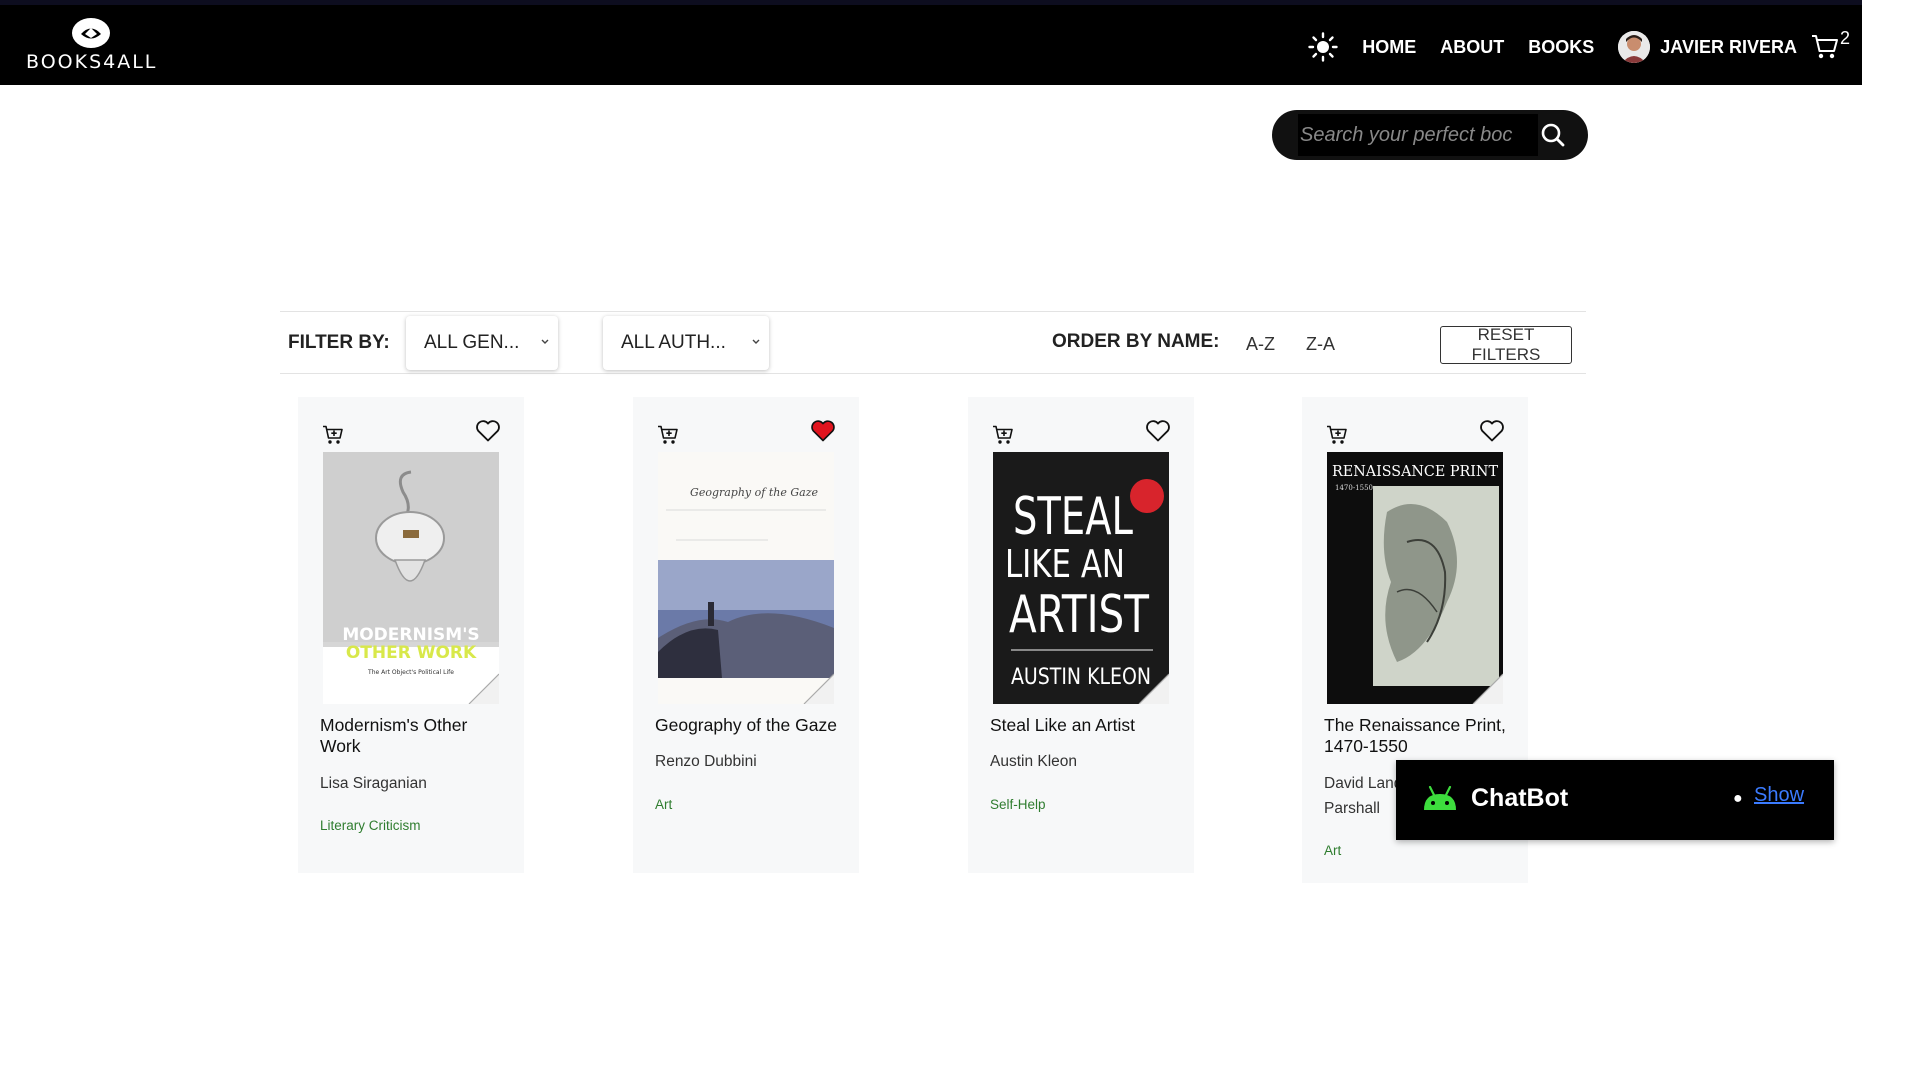 This screenshot has width=1920, height=1080. I want to click on brand-name: BOOKS4ALL, so click(92, 62).